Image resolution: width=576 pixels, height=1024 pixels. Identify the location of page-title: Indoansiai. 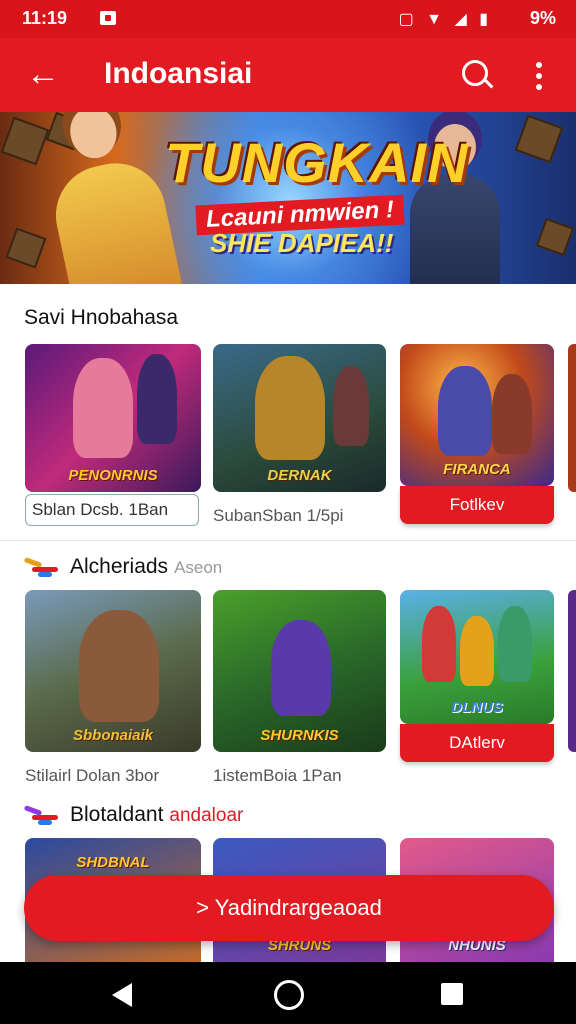
(178, 73).